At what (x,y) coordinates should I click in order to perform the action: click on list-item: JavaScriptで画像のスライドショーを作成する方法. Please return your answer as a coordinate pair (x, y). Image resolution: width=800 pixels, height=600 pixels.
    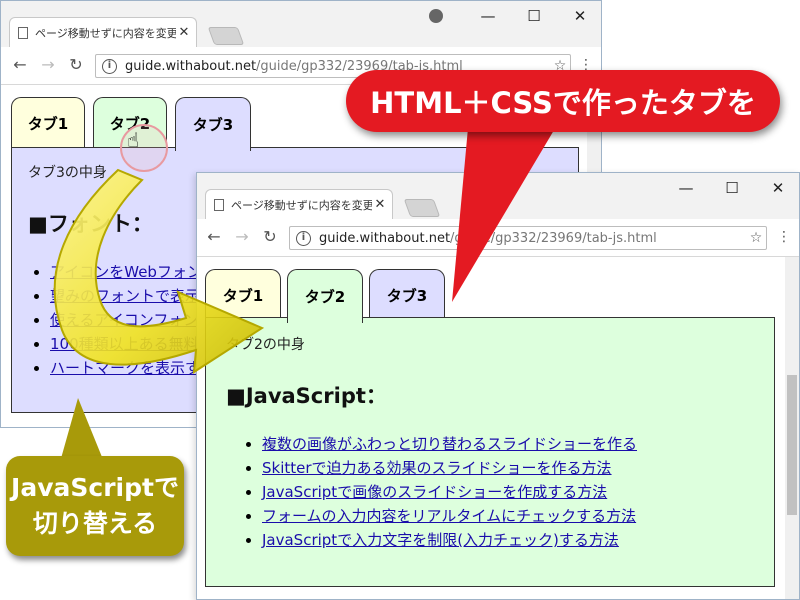
    Looking at the image, I should click on (449, 492).